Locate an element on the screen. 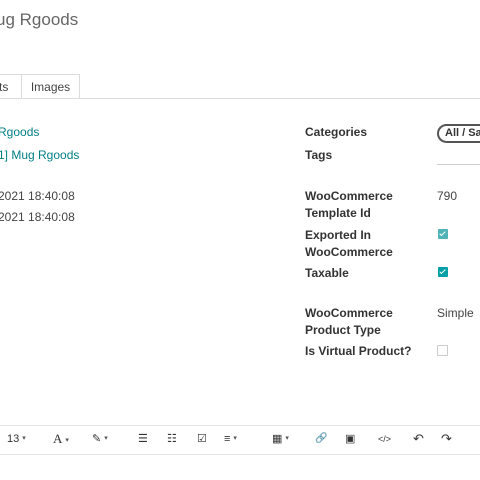 The height and width of the screenshot is (480, 480). product-type-value: Simple is located at coordinates (455, 313).